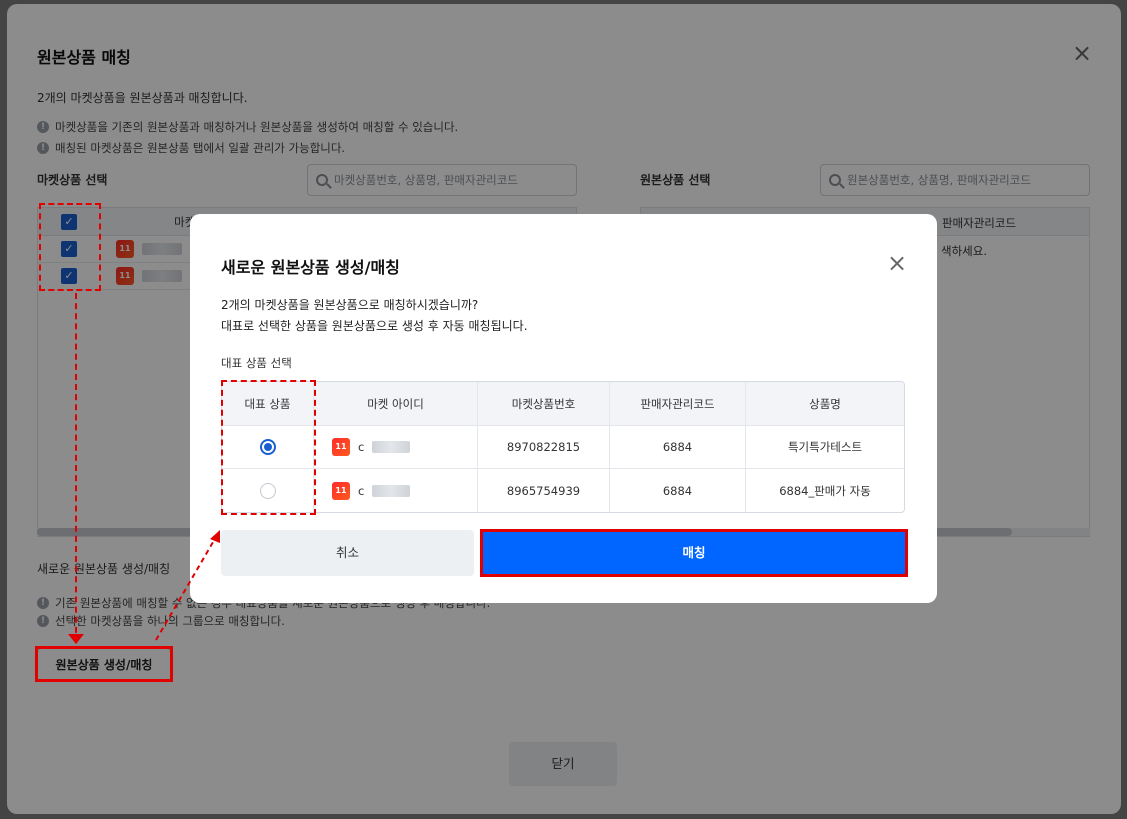 The width and height of the screenshot is (1127, 819). What do you see at coordinates (268, 403) in the screenshot?
I see `col-header: 대표 상품` at bounding box center [268, 403].